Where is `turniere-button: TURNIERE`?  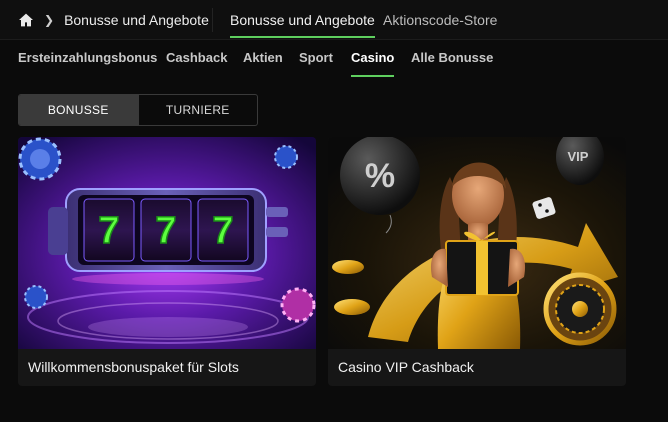
turniere-button: TURNIERE is located at coordinates (197, 110).